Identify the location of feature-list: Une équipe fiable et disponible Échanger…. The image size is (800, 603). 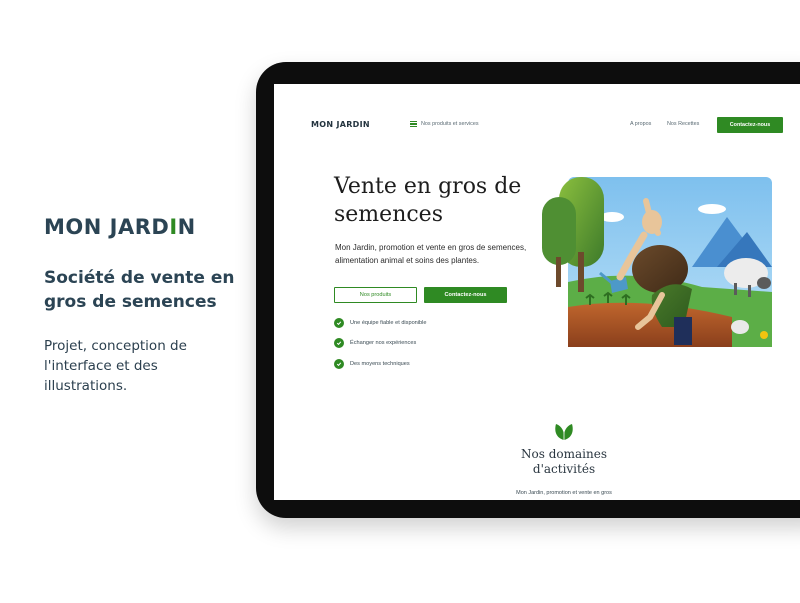
(380, 348).